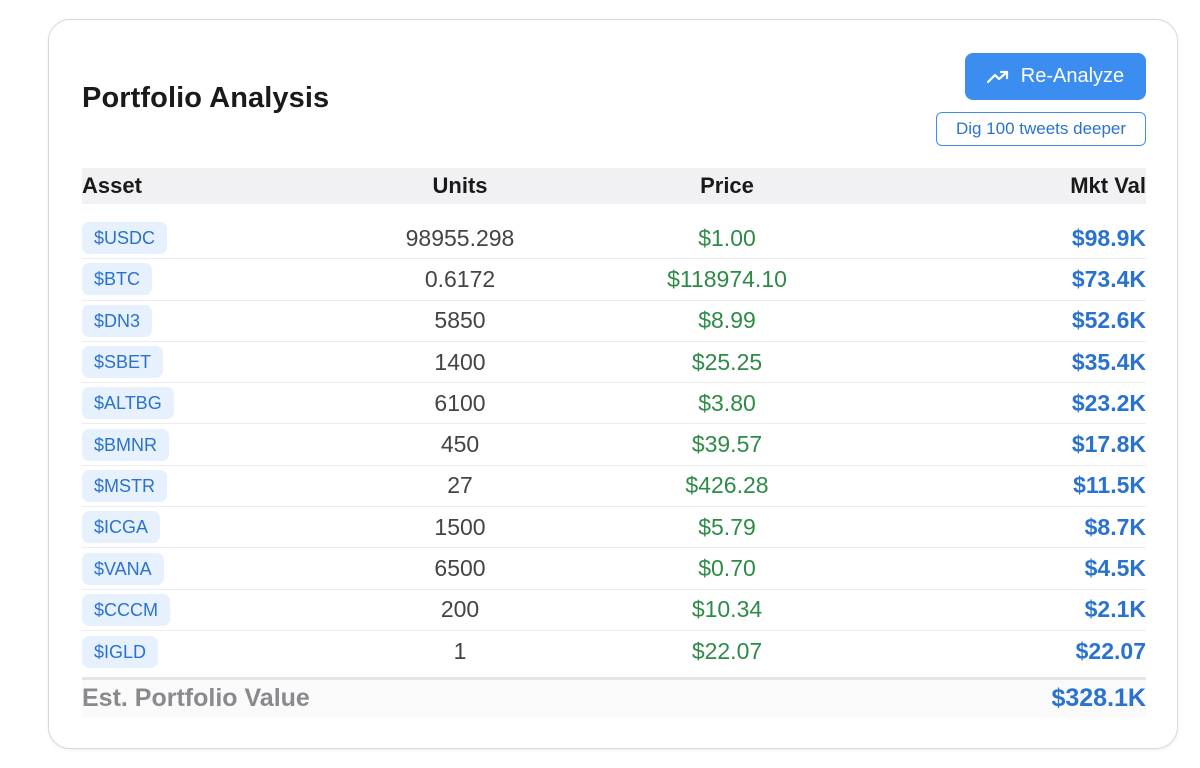 The height and width of the screenshot is (768, 1200). What do you see at coordinates (1108, 237) in the screenshot?
I see `mkt-val-cell: $98.9K` at bounding box center [1108, 237].